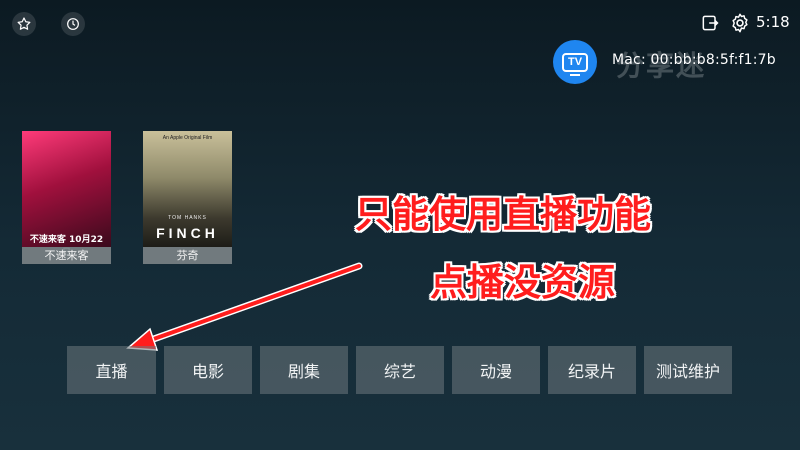 The width and height of the screenshot is (800, 450). I want to click on nav-maintenance-button: 测试维护, so click(688, 370).